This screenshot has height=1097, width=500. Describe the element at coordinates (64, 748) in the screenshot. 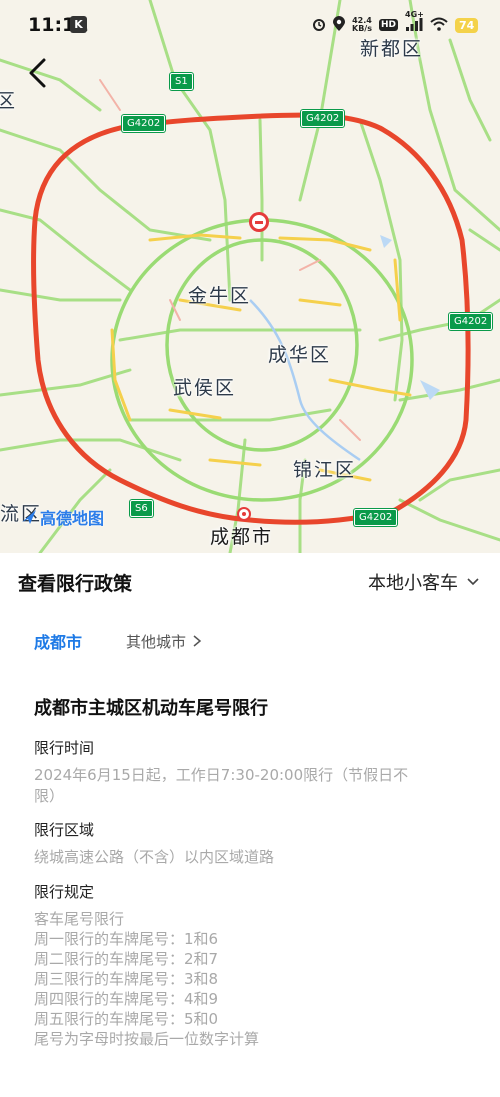

I see `section-heading-time: 限行时间` at that location.